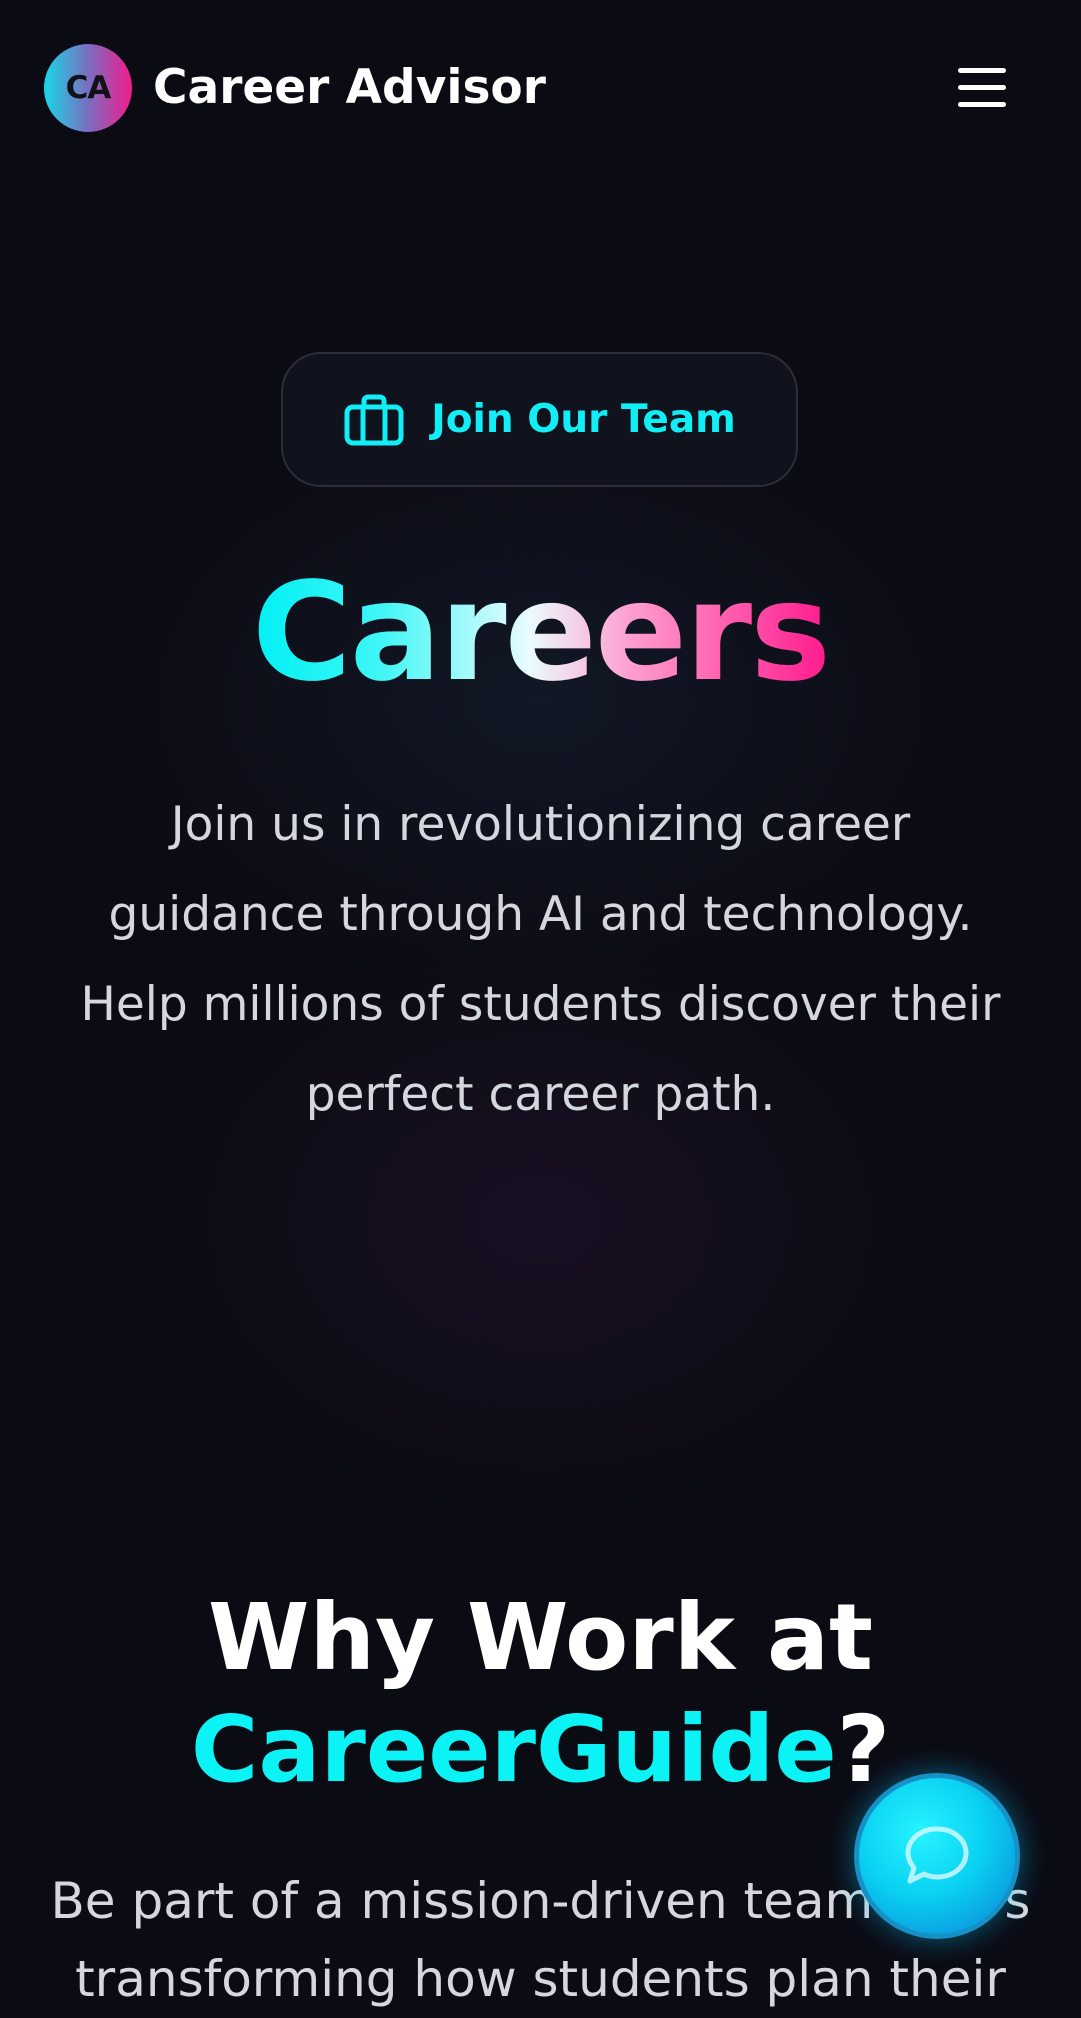 The width and height of the screenshot is (1081, 2018). I want to click on brand-name: Career Advisor, so click(349, 88).